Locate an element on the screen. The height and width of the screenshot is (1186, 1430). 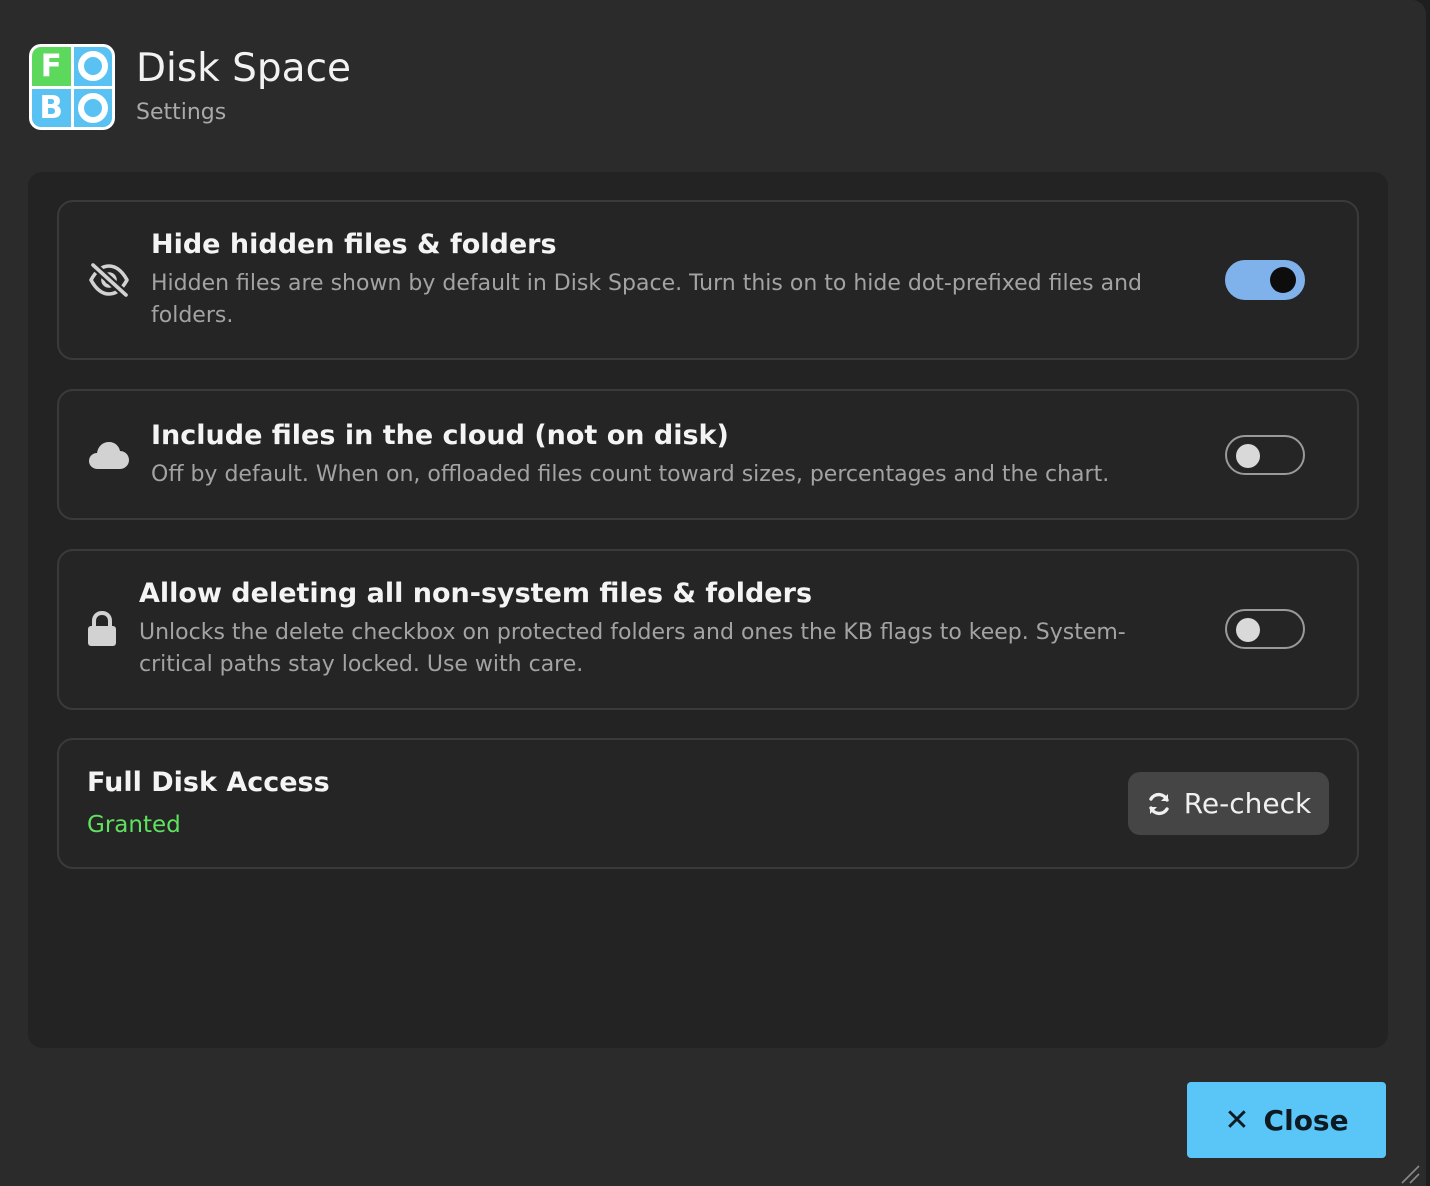
recheck-label: Re-check is located at coordinates (1247, 803).